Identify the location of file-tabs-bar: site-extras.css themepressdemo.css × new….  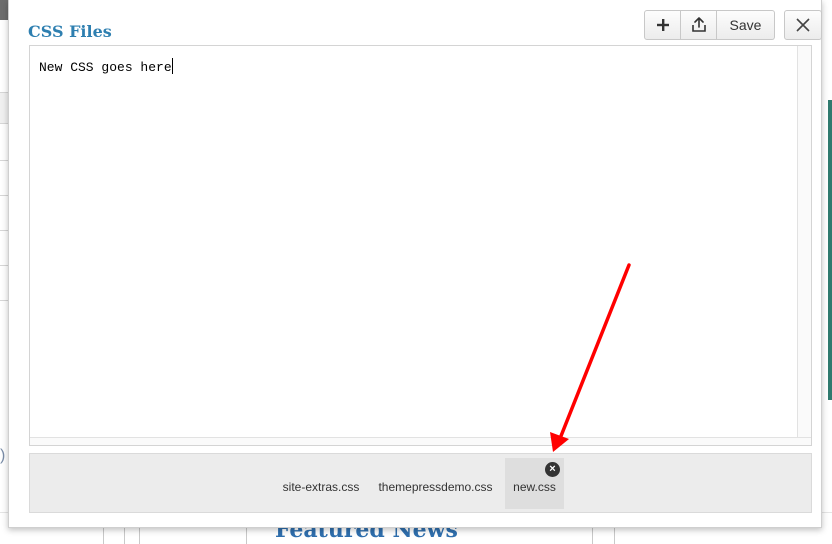
(420, 483).